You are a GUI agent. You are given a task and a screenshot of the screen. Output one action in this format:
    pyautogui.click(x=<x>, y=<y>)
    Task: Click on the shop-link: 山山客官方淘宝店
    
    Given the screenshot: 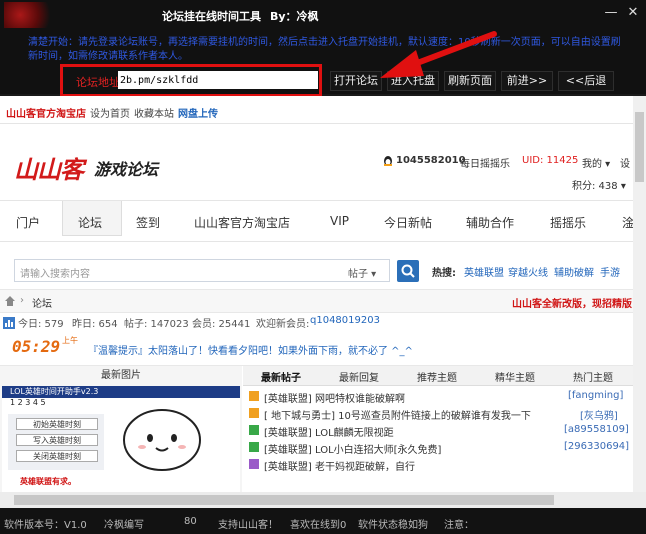 What is the action you would take?
    pyautogui.click(x=46, y=112)
    